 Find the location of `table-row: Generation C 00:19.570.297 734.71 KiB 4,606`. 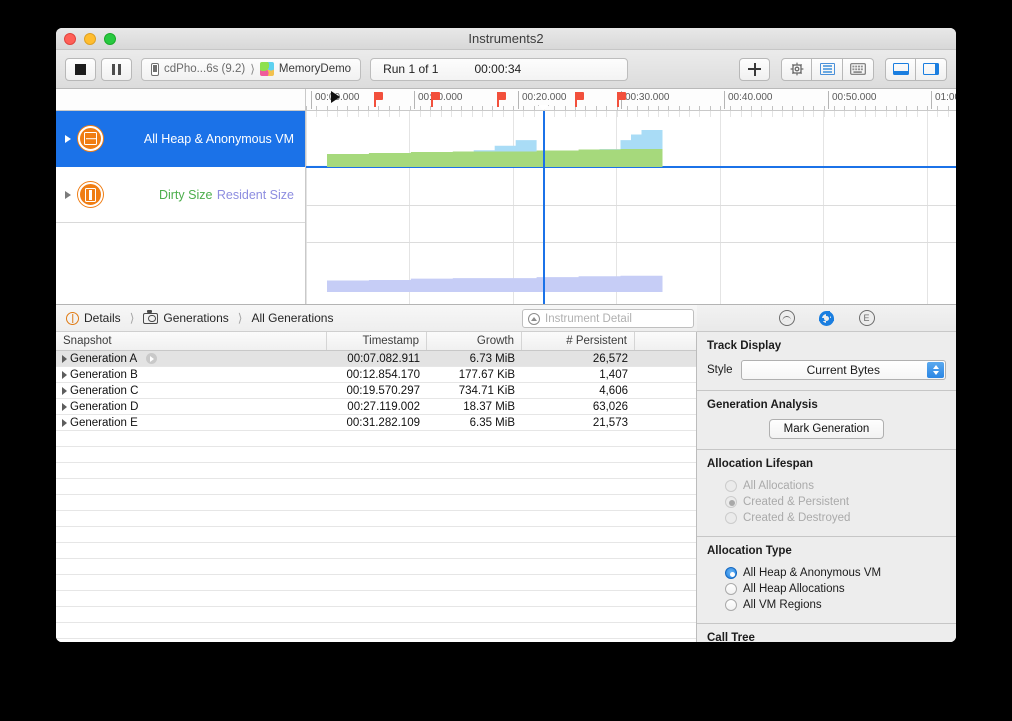

table-row: Generation C 00:19.570.297 734.71 KiB 4,606 is located at coordinates (376, 391).